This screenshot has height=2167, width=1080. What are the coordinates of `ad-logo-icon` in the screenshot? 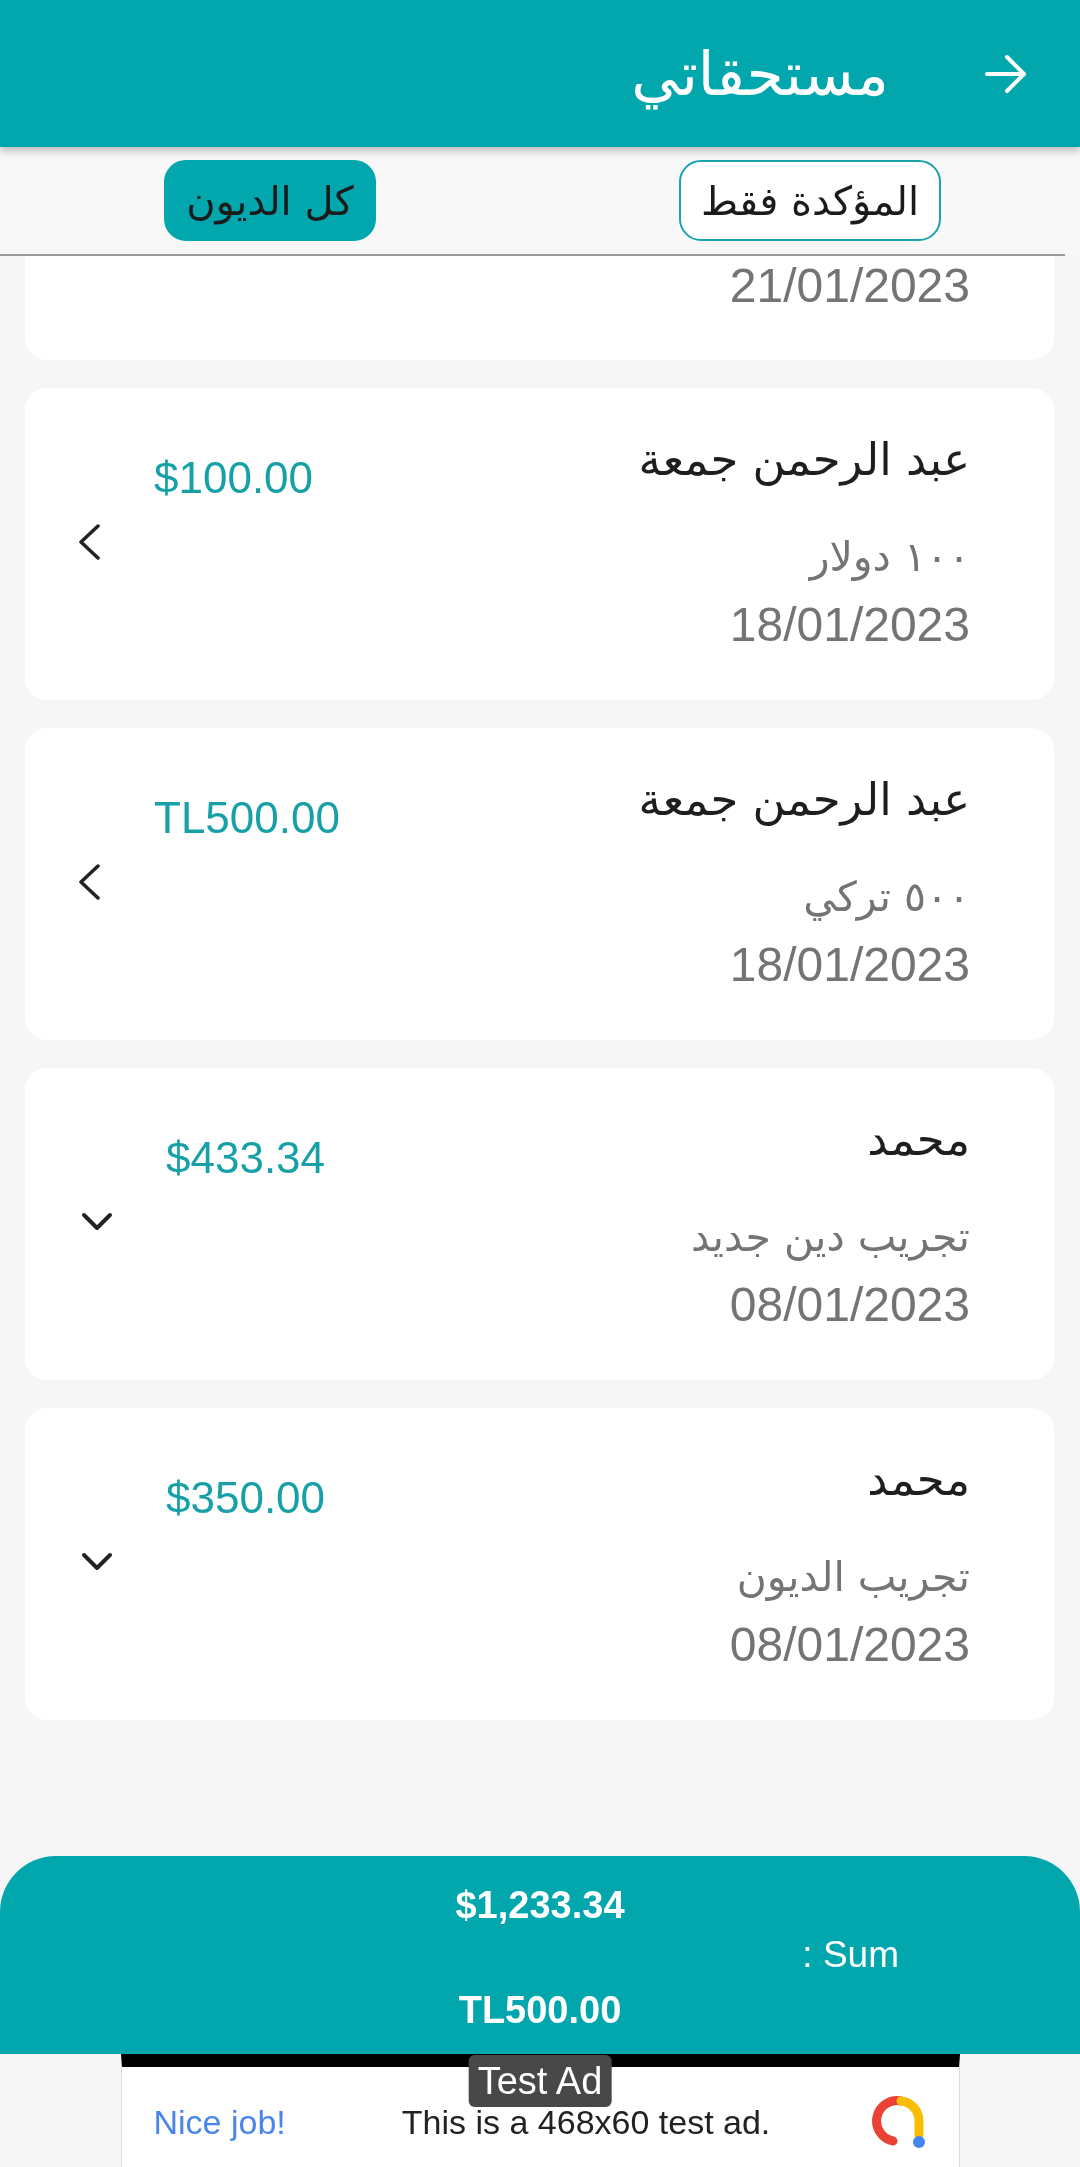 It's located at (898, 2122).